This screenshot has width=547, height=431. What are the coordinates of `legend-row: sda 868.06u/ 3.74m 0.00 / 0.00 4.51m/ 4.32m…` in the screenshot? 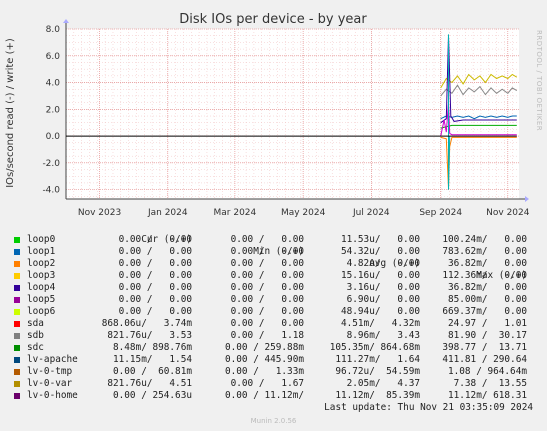 It's located at (273, 324).